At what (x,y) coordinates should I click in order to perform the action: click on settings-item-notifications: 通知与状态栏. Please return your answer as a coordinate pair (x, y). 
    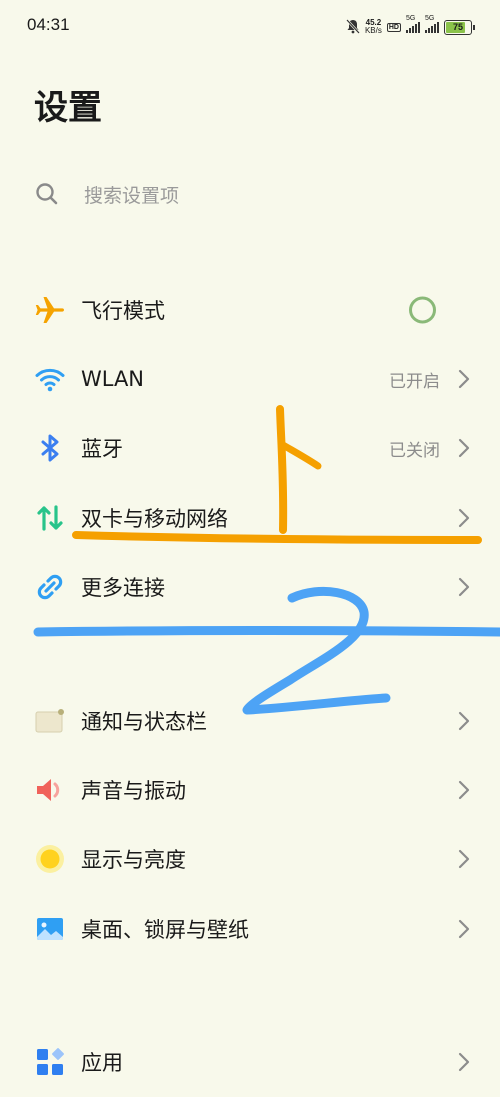
    Looking at the image, I should click on (250, 721).